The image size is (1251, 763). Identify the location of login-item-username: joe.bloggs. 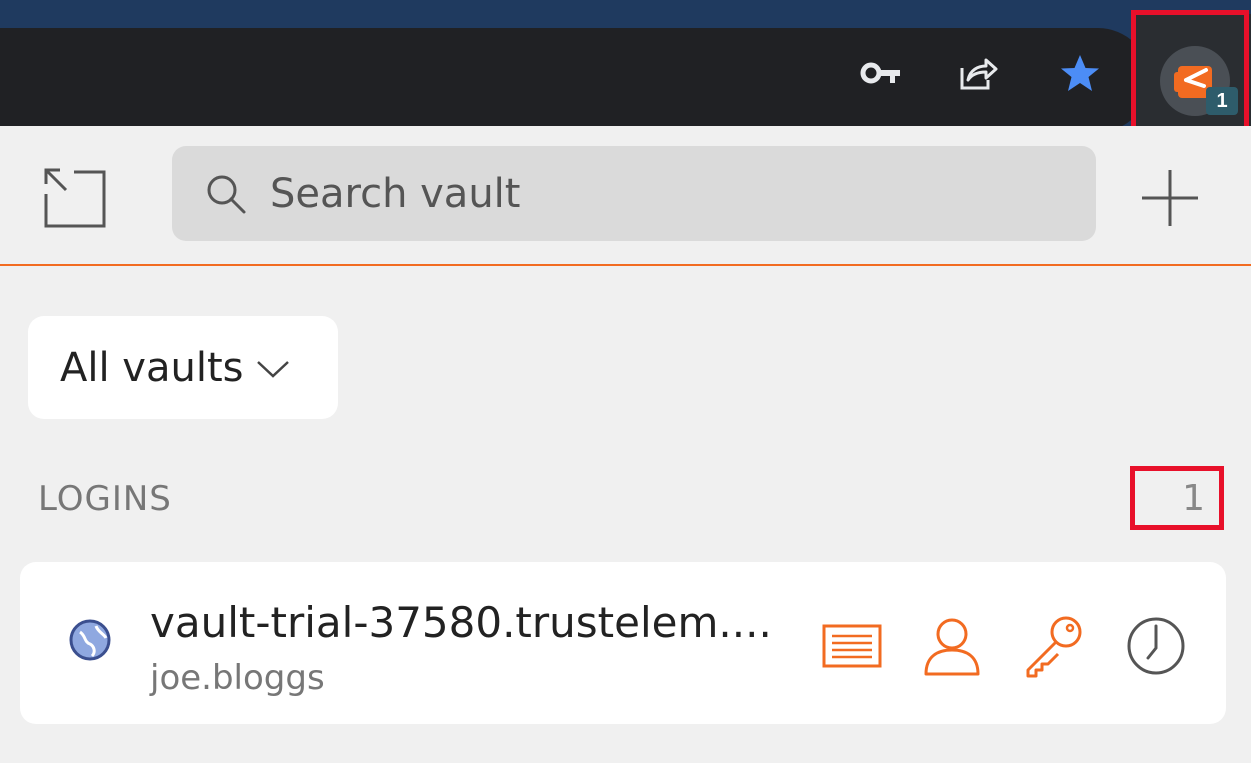
(237, 678).